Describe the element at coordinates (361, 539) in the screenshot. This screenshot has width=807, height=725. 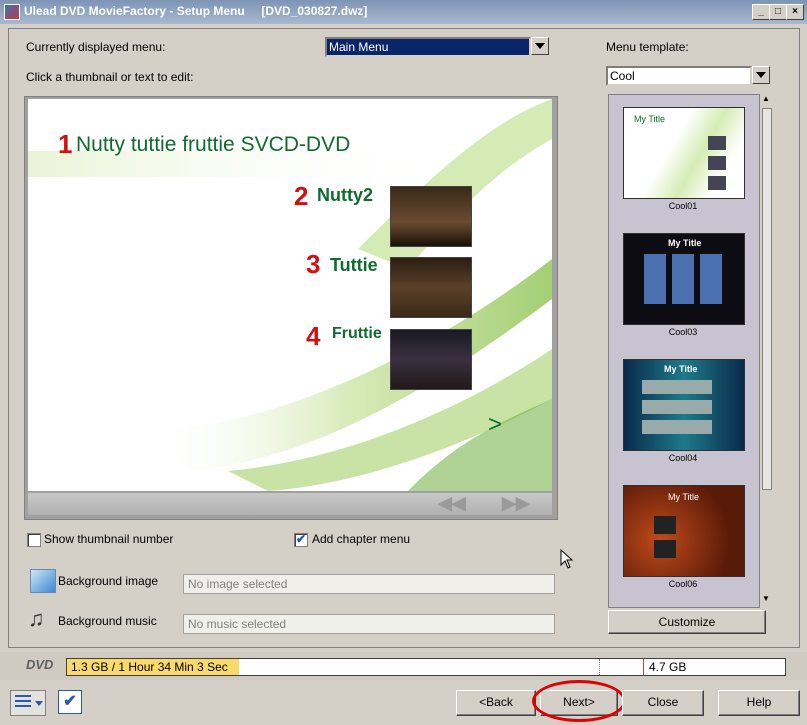
I see `add-chapter-menu-label: Add chapter menu` at that location.